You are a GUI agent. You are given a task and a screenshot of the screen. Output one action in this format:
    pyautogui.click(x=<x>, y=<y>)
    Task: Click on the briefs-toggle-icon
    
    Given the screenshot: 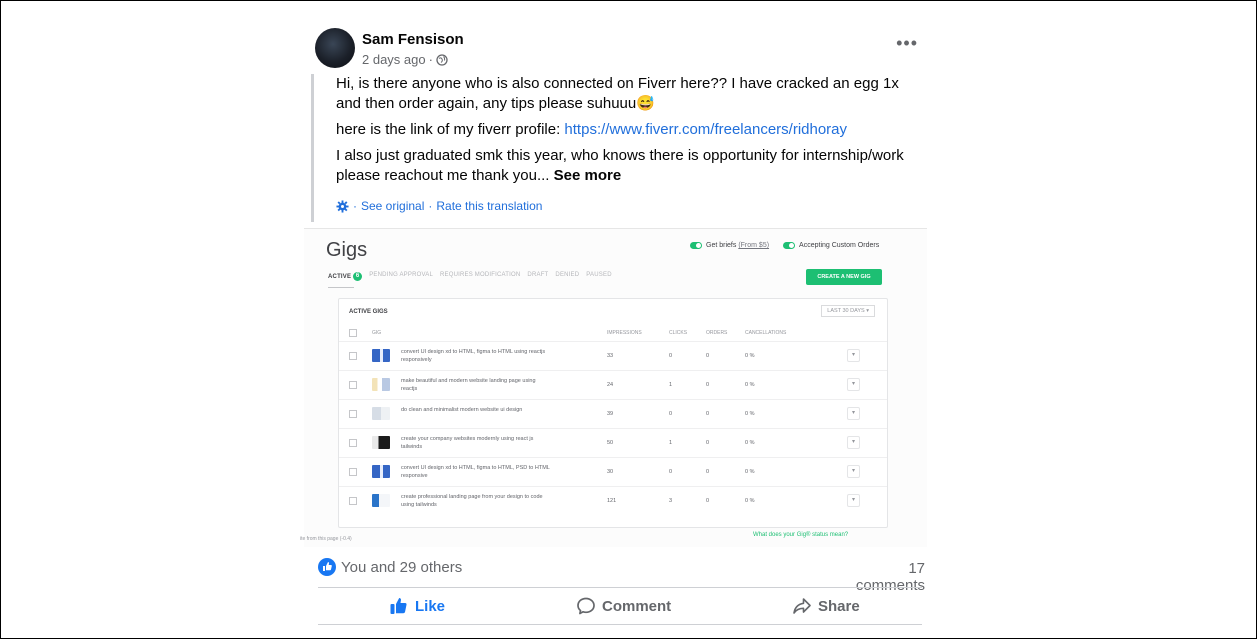 What is the action you would take?
    pyautogui.click(x=696, y=245)
    